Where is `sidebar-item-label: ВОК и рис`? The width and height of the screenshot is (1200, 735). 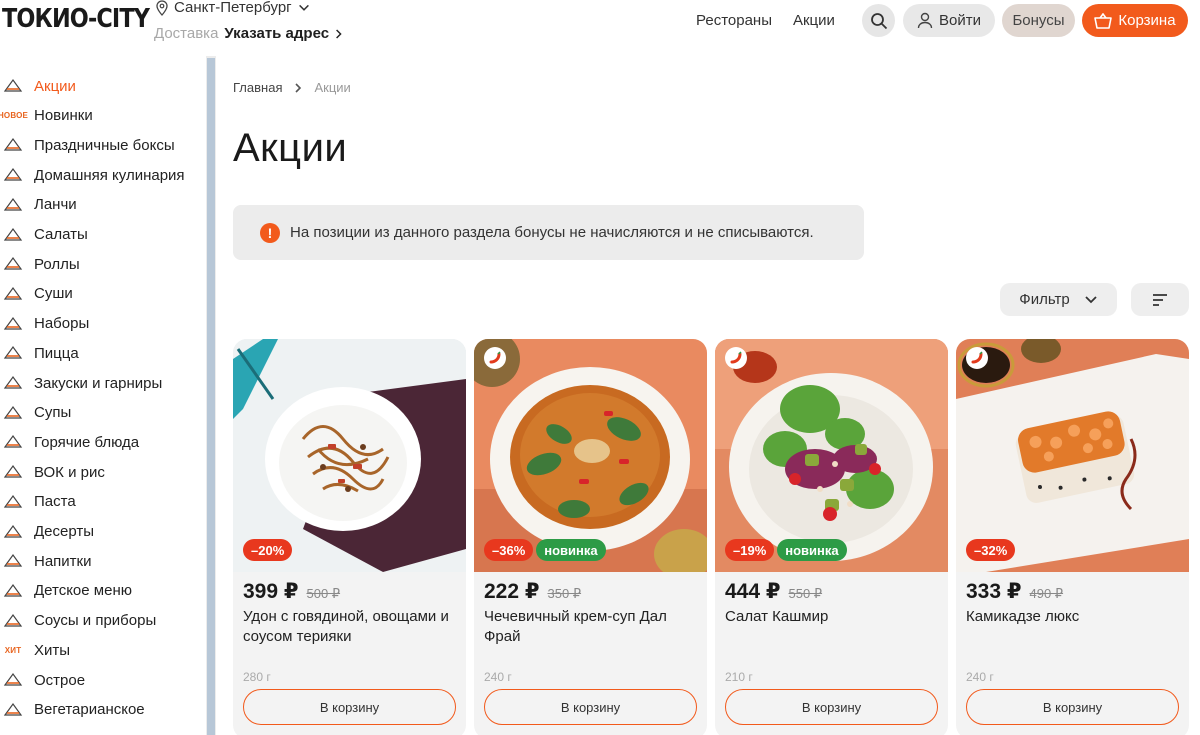 sidebar-item-label: ВОК и рис is located at coordinates (69, 472).